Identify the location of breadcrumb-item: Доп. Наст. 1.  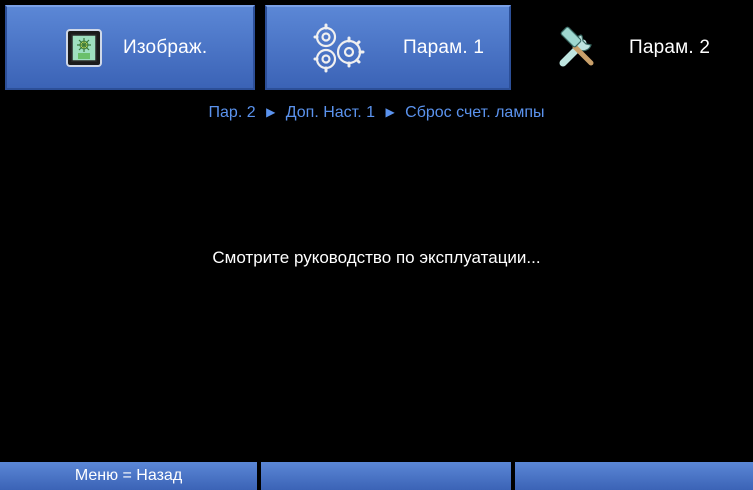
(330, 112).